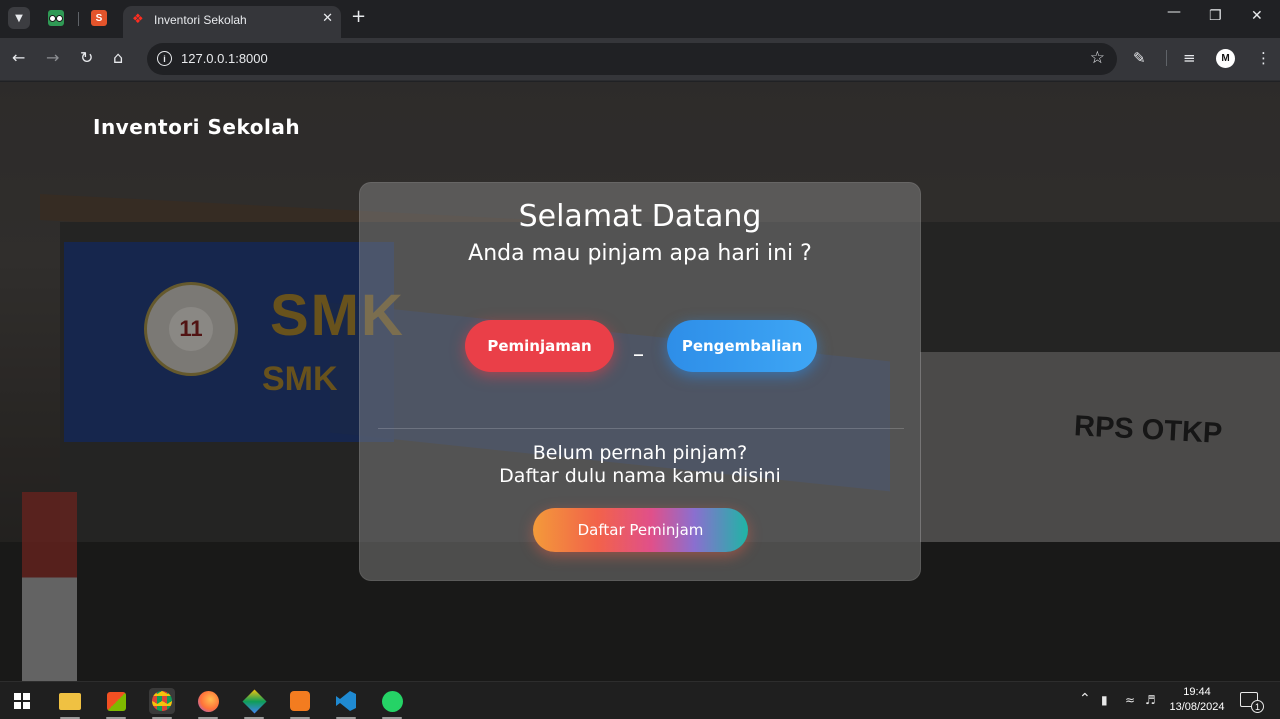 The image size is (1280, 719). What do you see at coordinates (86, 58) in the screenshot?
I see `reload-icon: ↻` at bounding box center [86, 58].